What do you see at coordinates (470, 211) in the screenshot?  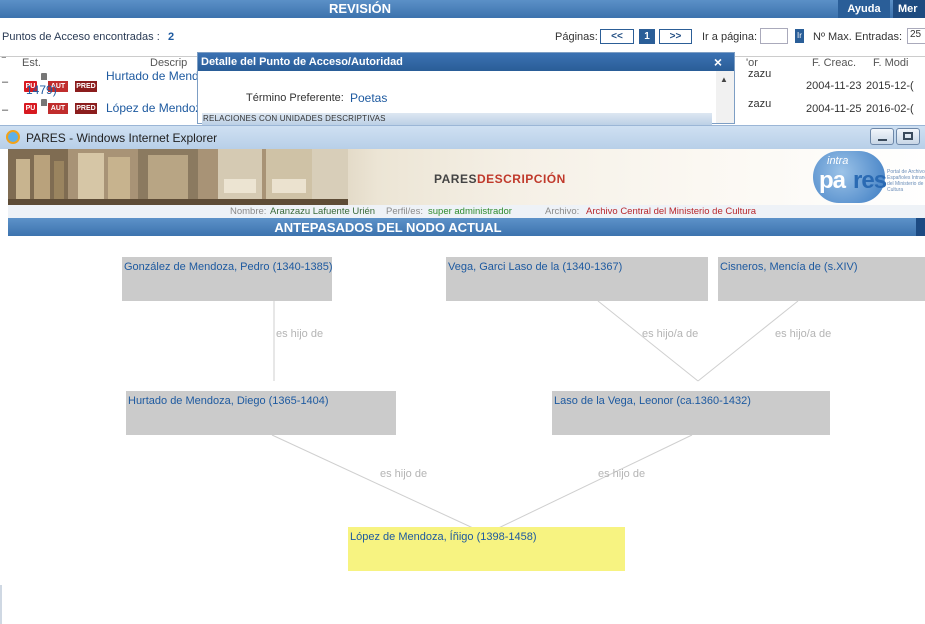 I see `user-profile-value: super administrador` at bounding box center [470, 211].